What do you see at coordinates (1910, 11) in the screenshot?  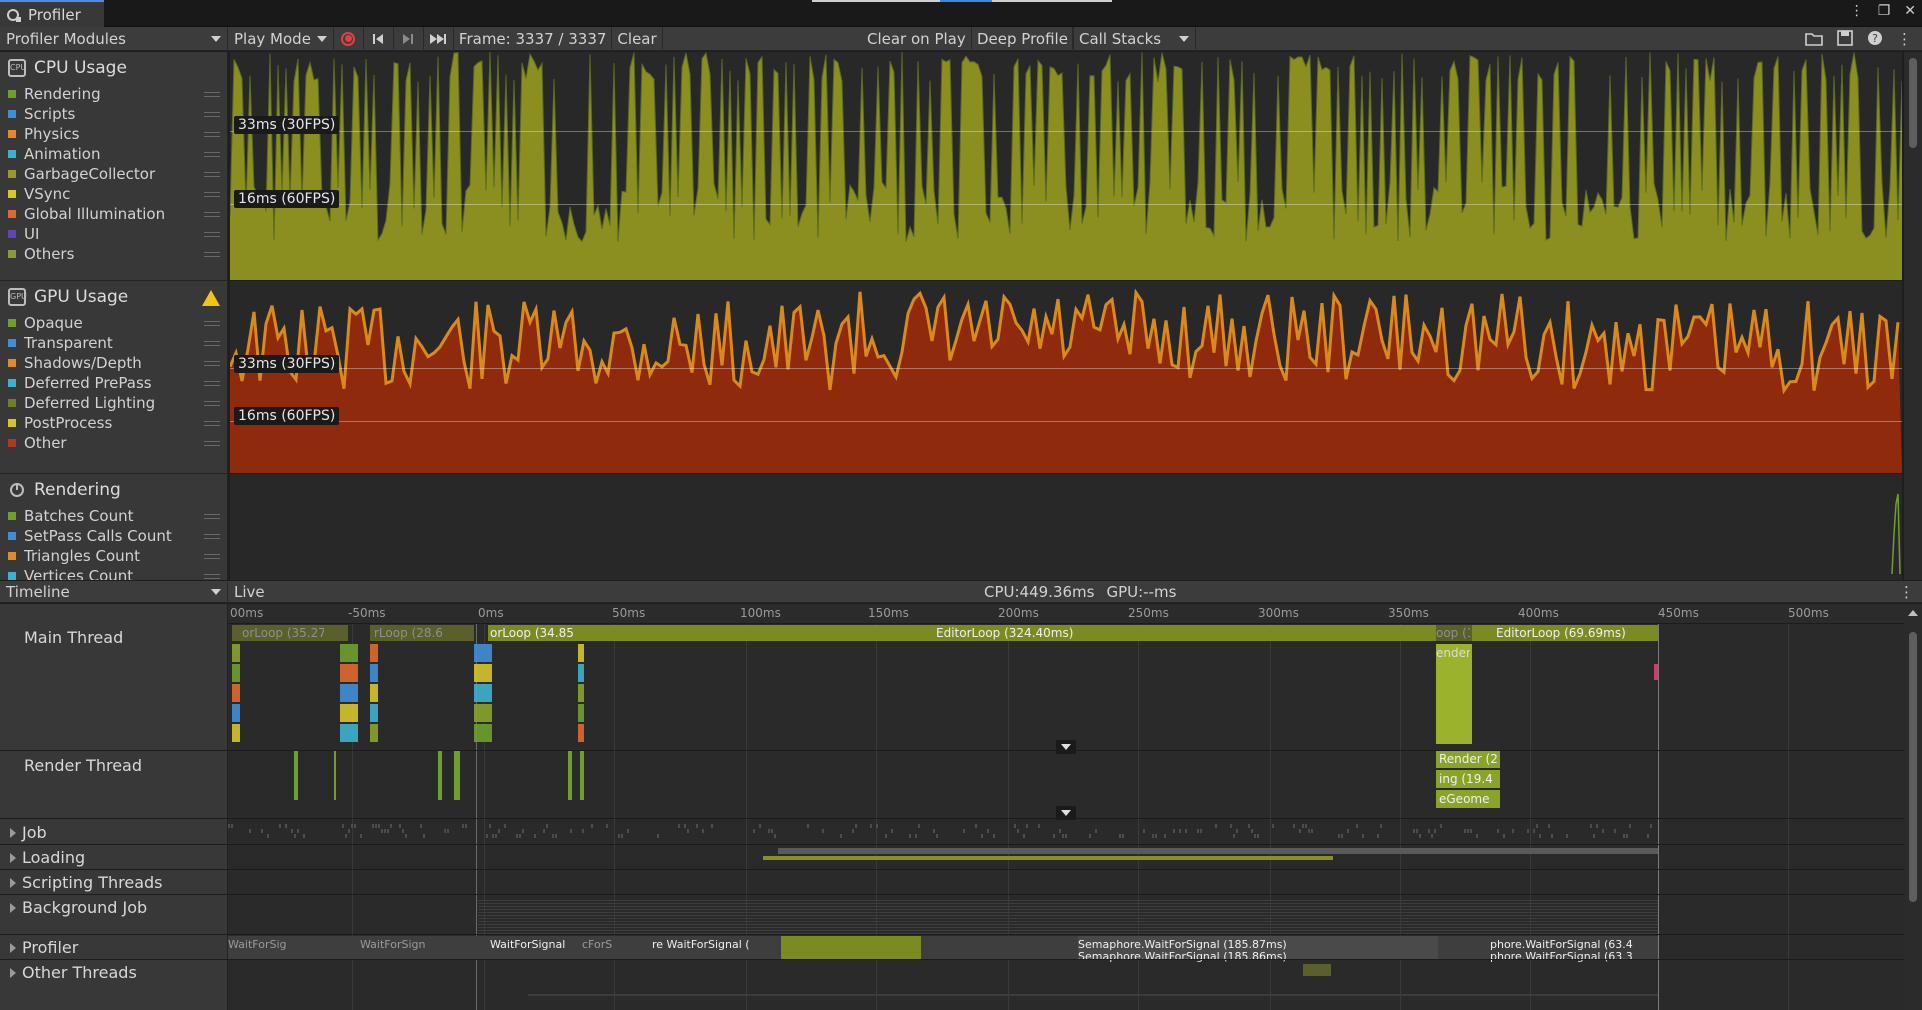 I see `close-icon: ✕` at bounding box center [1910, 11].